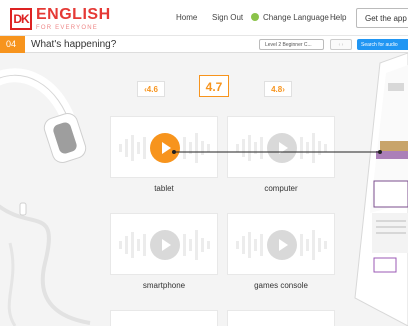  I want to click on dk-logo-mark: DK, so click(21, 18).